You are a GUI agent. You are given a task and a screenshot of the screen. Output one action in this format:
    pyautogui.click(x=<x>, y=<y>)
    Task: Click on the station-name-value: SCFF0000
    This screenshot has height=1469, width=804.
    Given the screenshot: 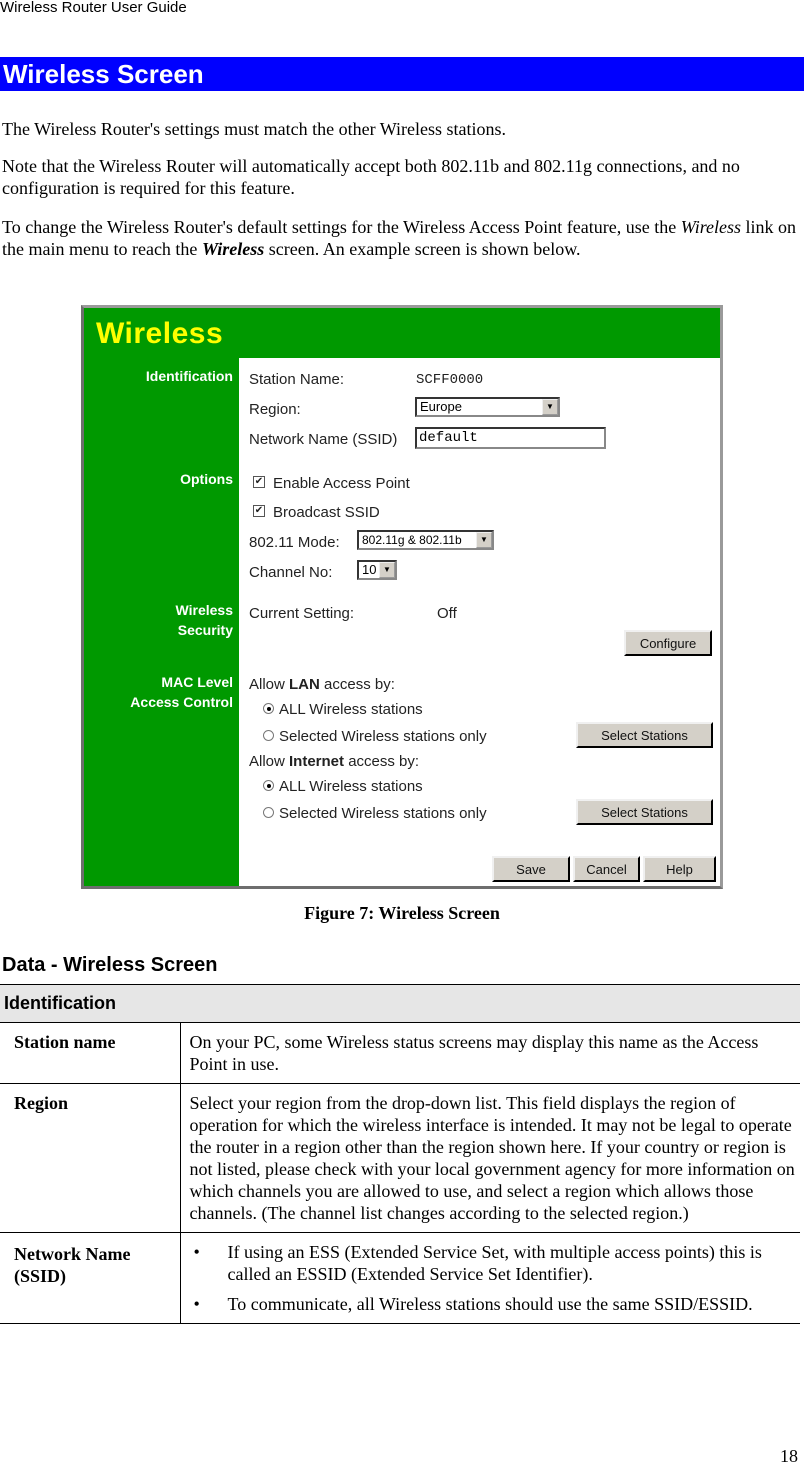 What is the action you would take?
    pyautogui.click(x=450, y=380)
    